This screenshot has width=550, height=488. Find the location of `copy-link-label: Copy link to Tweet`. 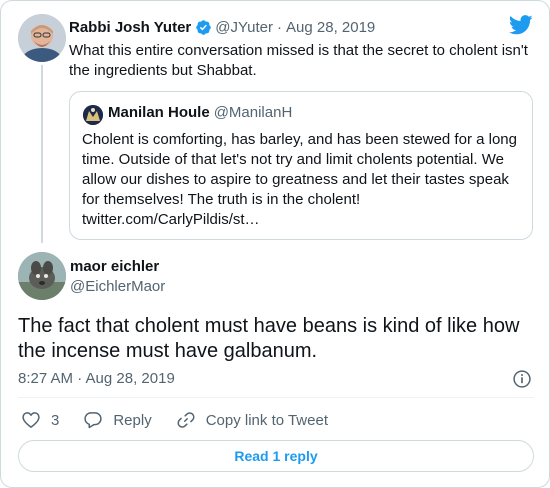

copy-link-label: Copy link to Tweet is located at coordinates (266, 420).